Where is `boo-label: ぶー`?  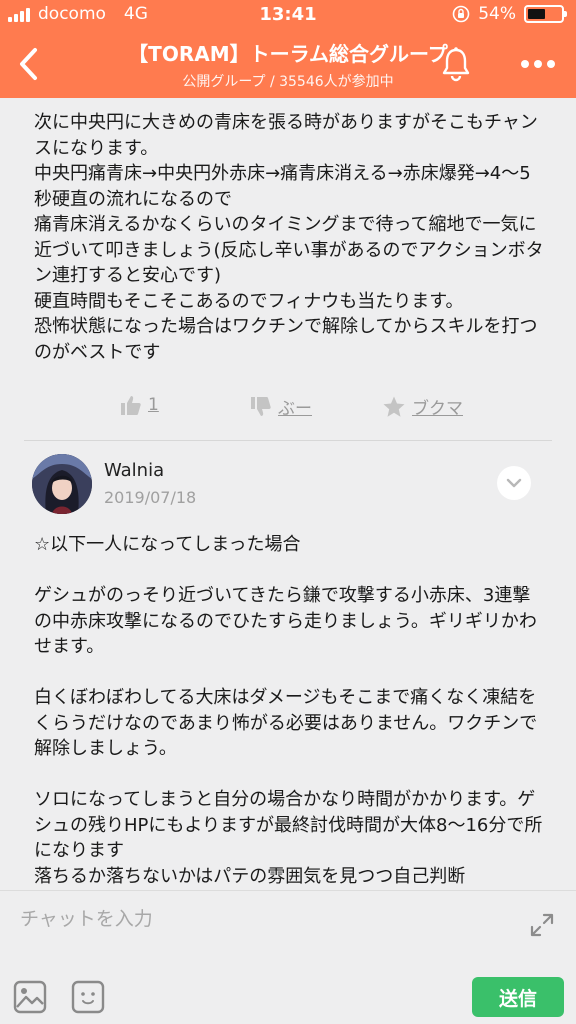 boo-label: ぶー is located at coordinates (295, 409).